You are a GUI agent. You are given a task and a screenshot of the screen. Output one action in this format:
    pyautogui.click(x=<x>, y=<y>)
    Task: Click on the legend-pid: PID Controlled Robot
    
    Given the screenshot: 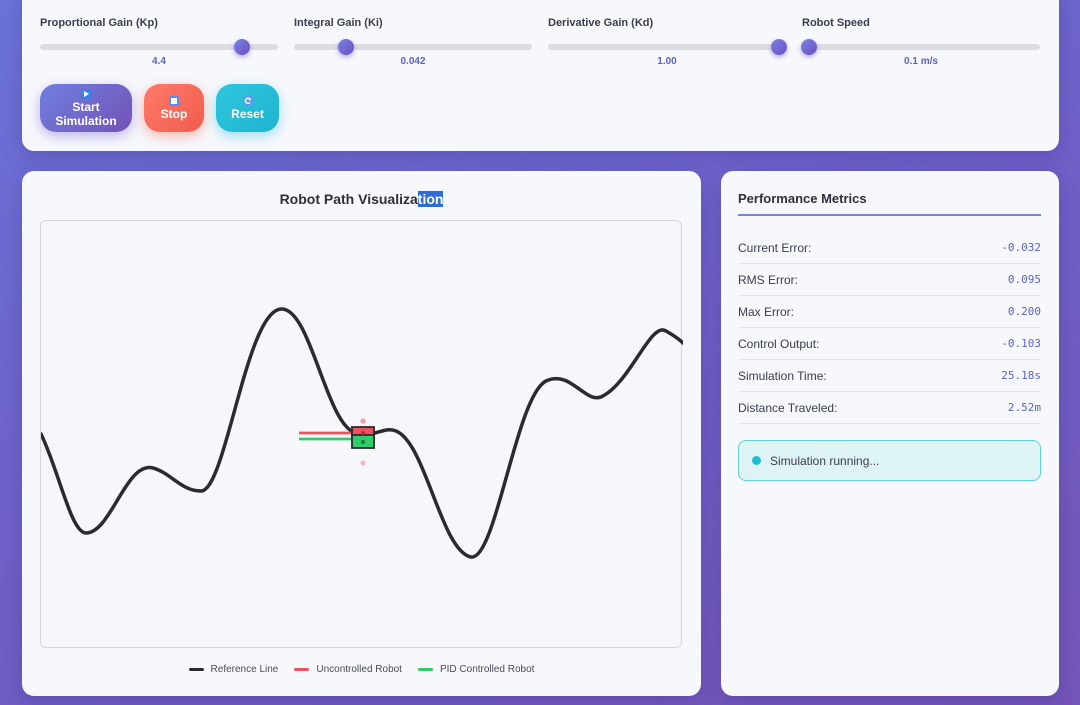 What is the action you would take?
    pyautogui.click(x=476, y=669)
    